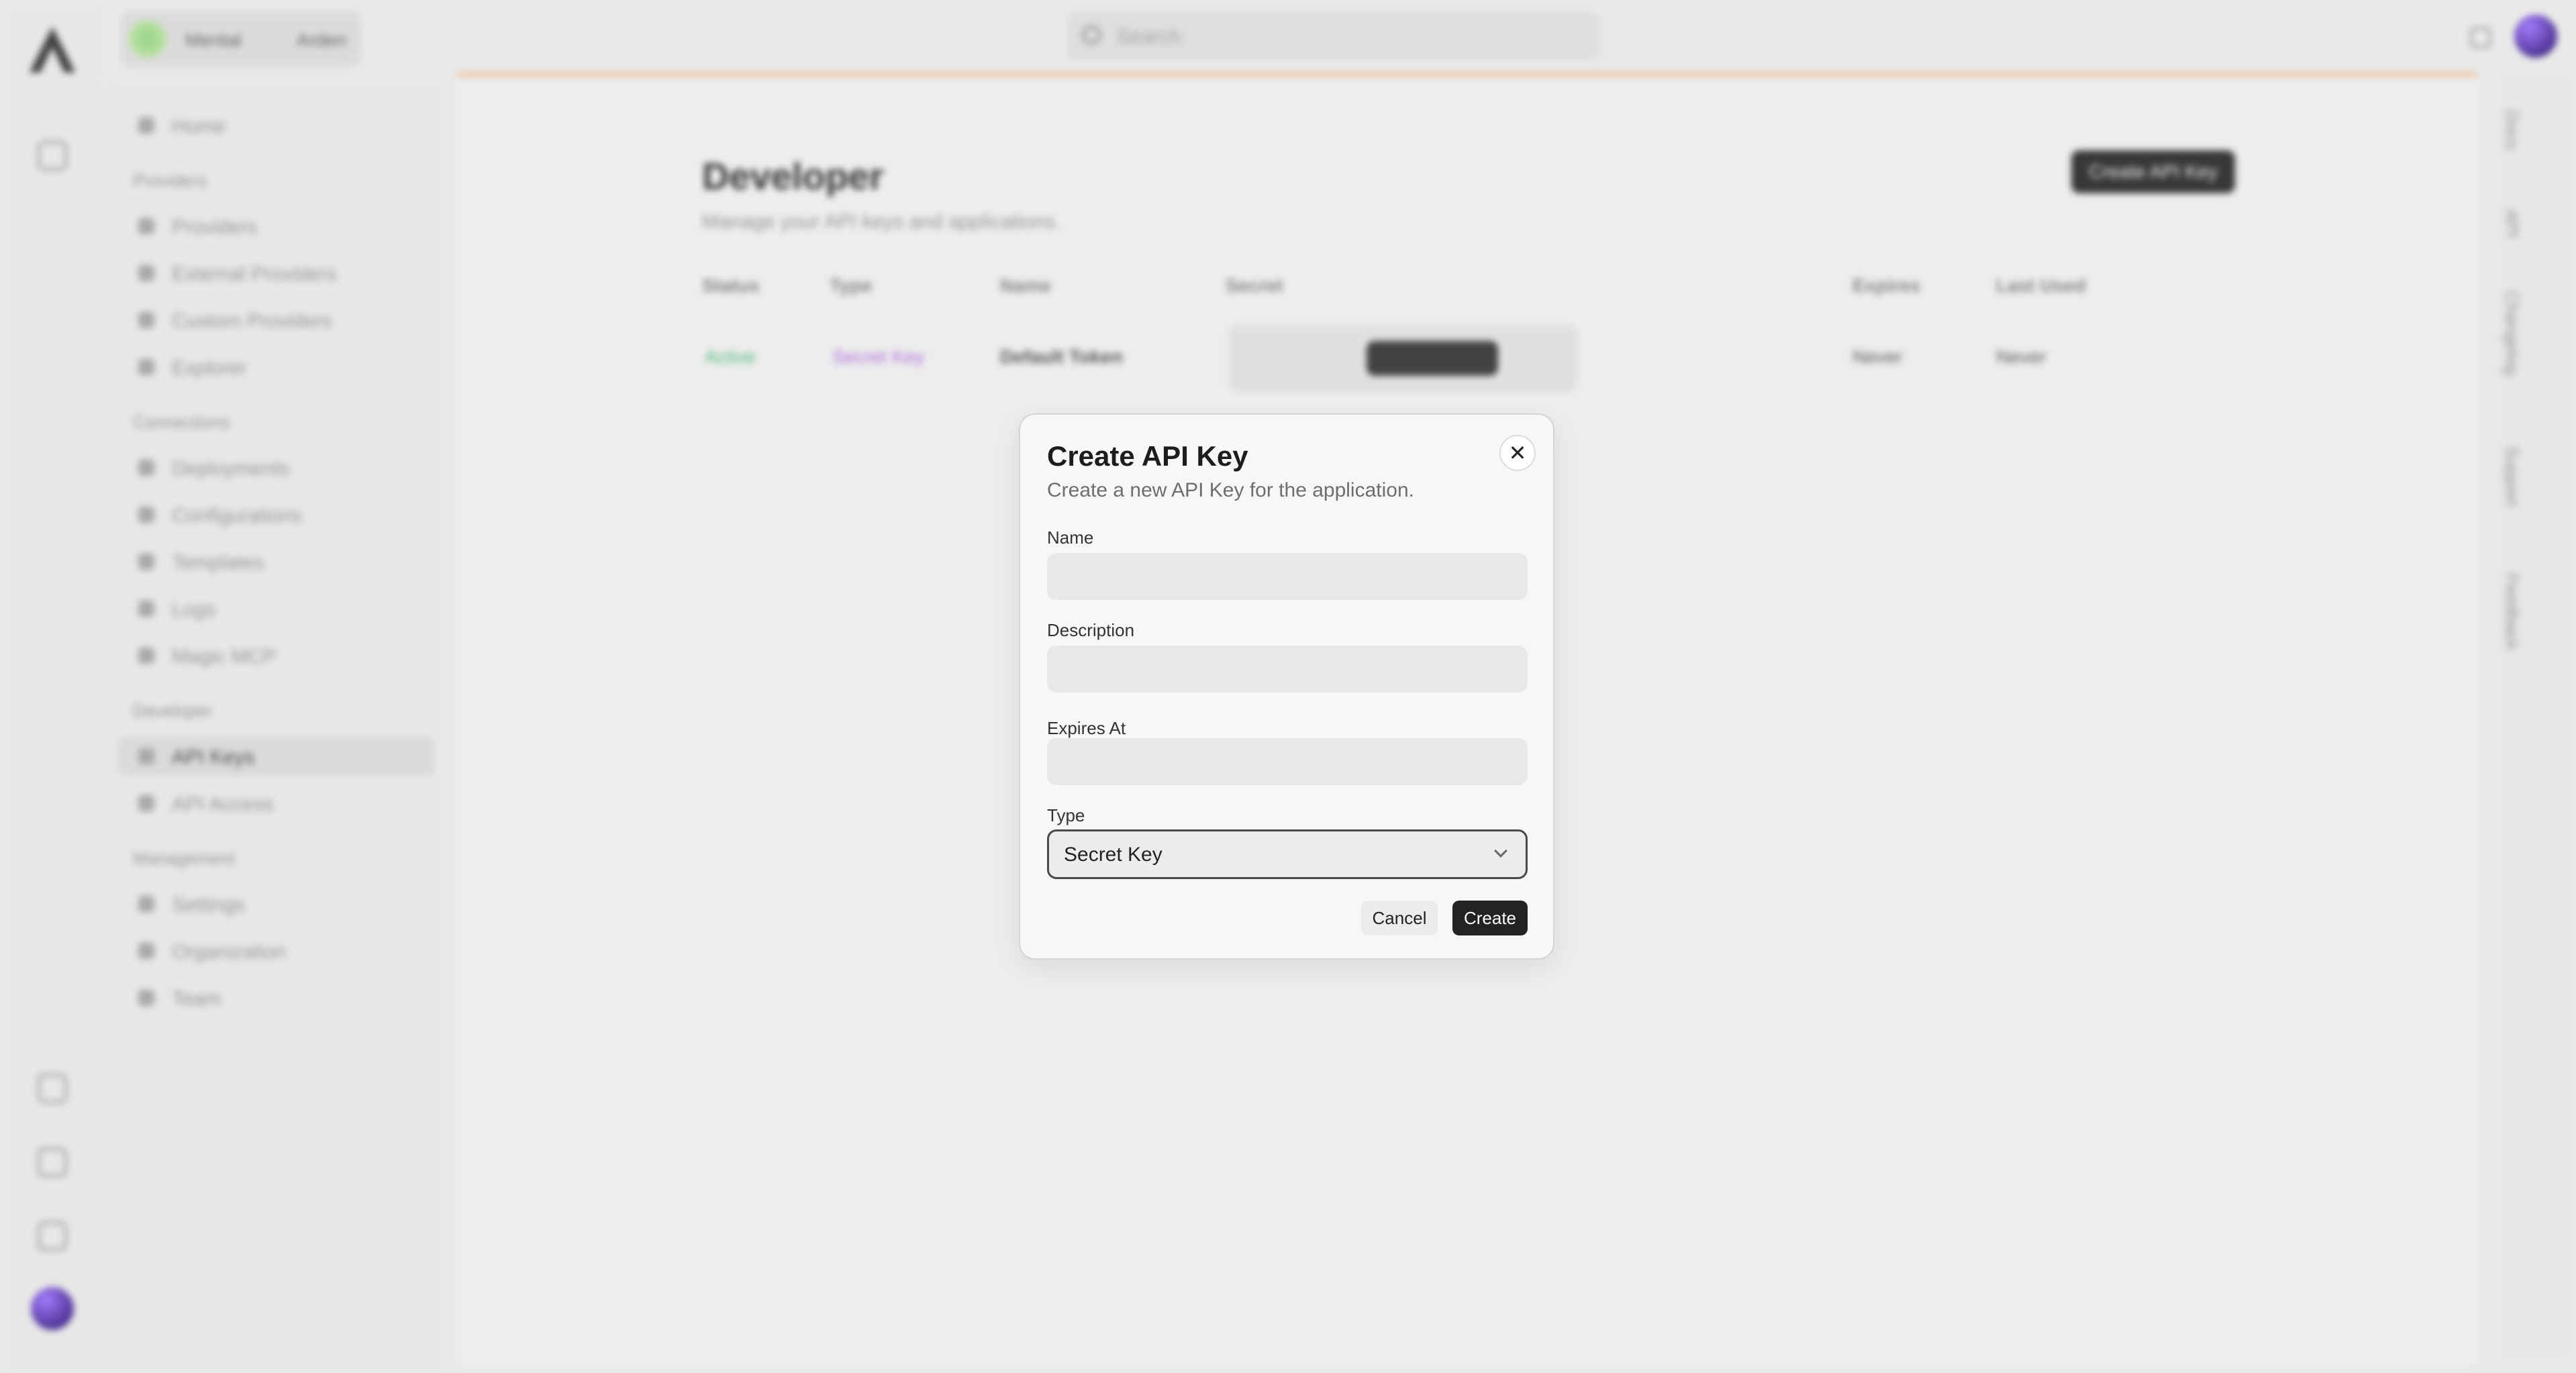 Image resolution: width=2576 pixels, height=1373 pixels. Describe the element at coordinates (1287, 669) in the screenshot. I see `description-field` at that location.